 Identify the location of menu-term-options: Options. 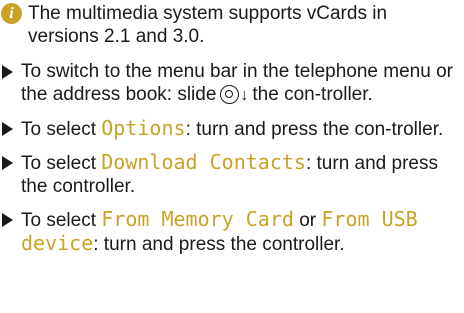
(143, 128).